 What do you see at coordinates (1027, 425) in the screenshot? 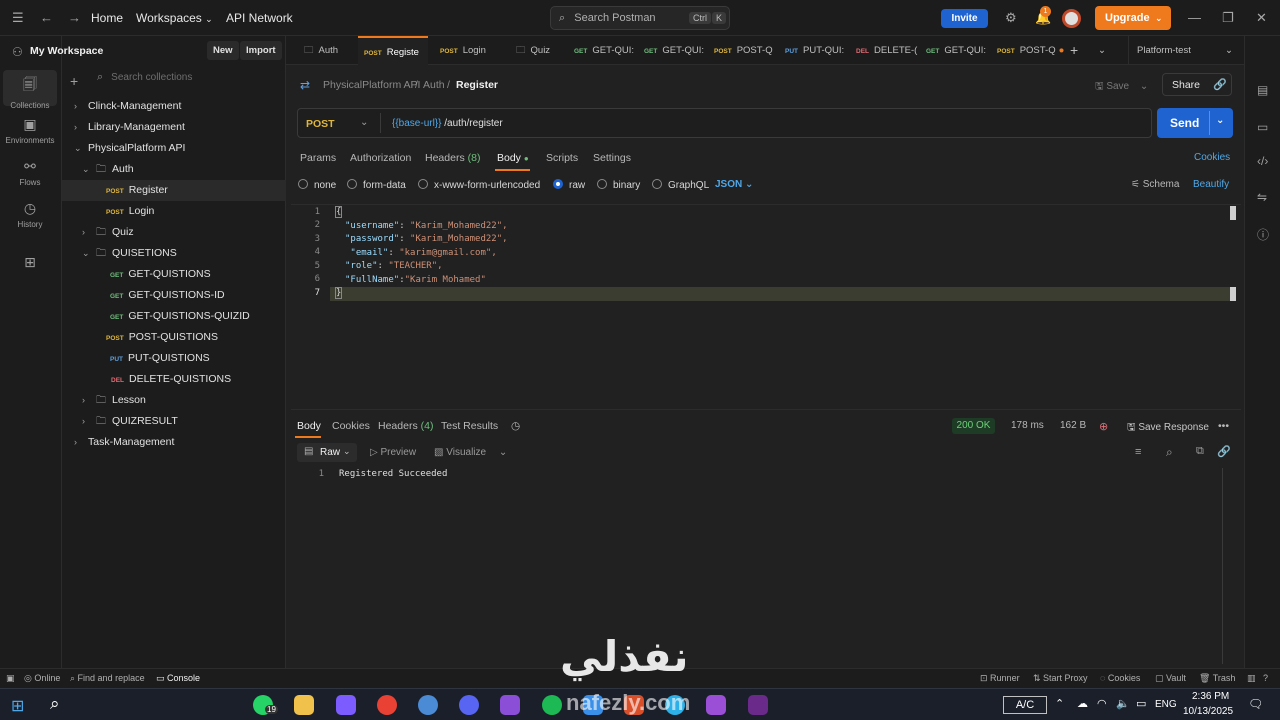
I see `response-time: 178 ms` at bounding box center [1027, 425].